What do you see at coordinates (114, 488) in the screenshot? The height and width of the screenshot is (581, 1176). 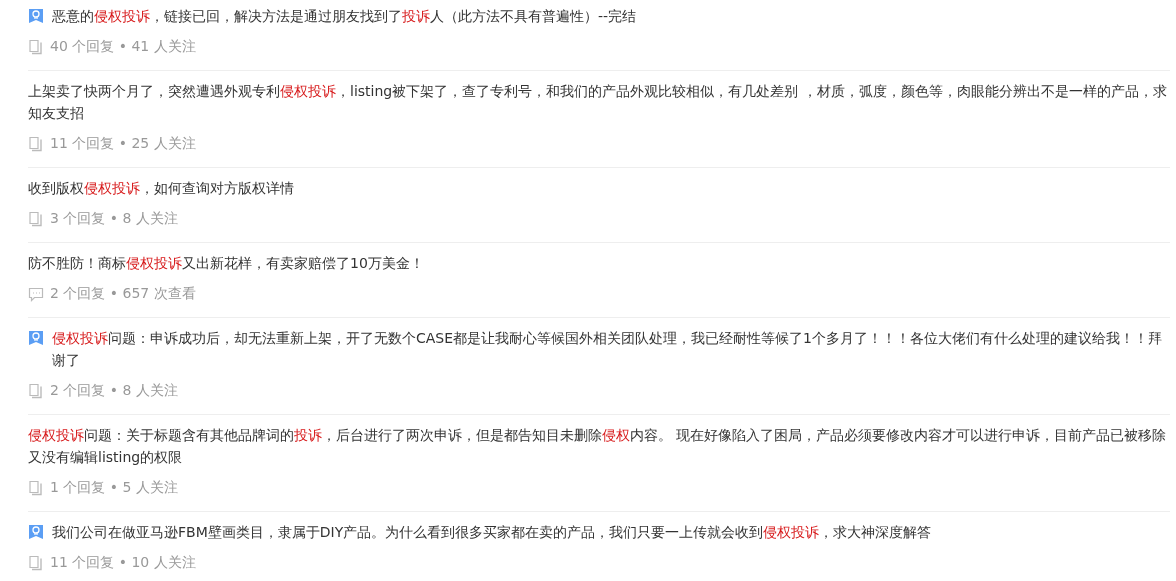 I see `question-stats: 1 个回复 • 5 人关注` at bounding box center [114, 488].